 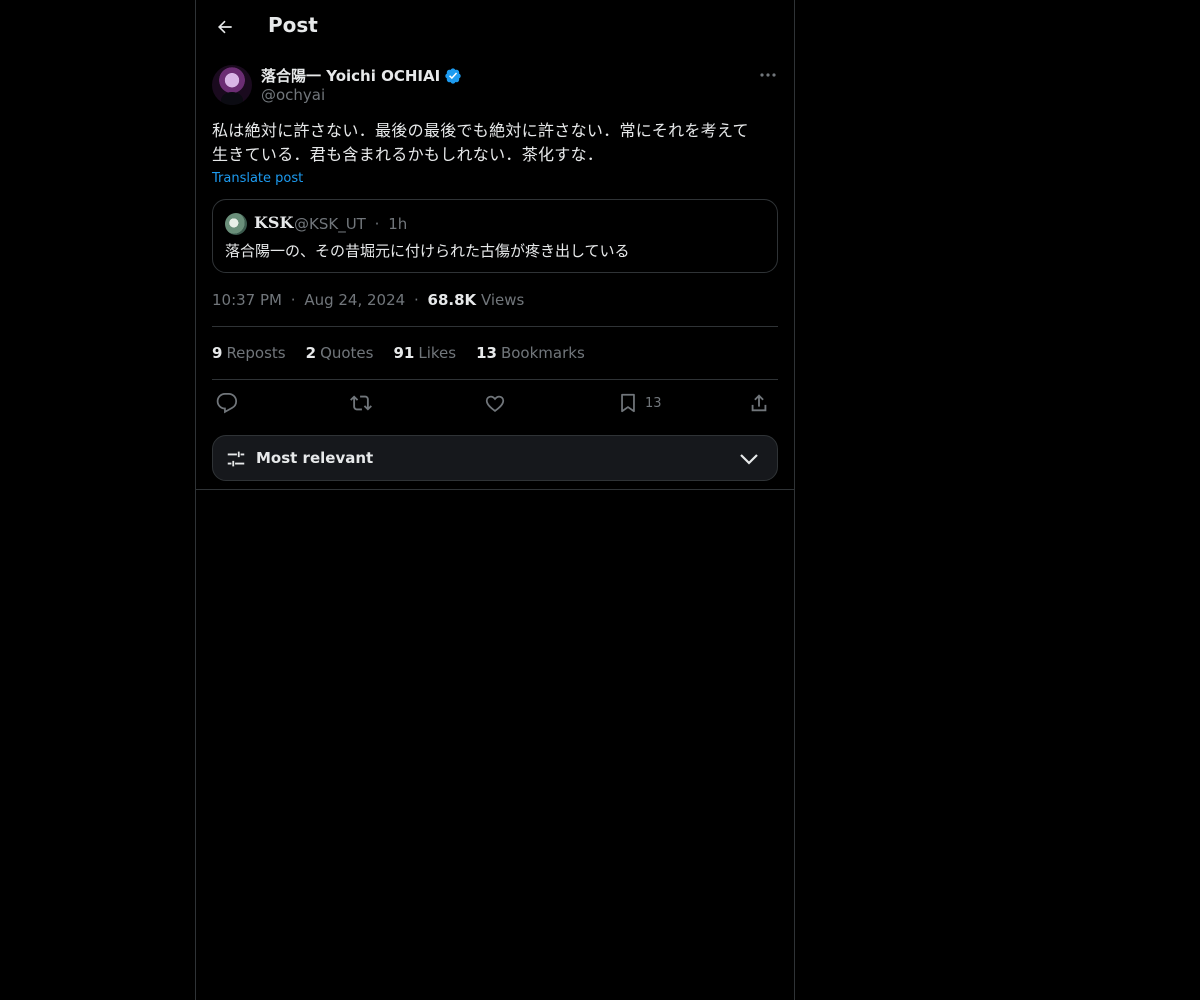 I want to click on bookmarks-label: Bookmarks, so click(x=542, y=353).